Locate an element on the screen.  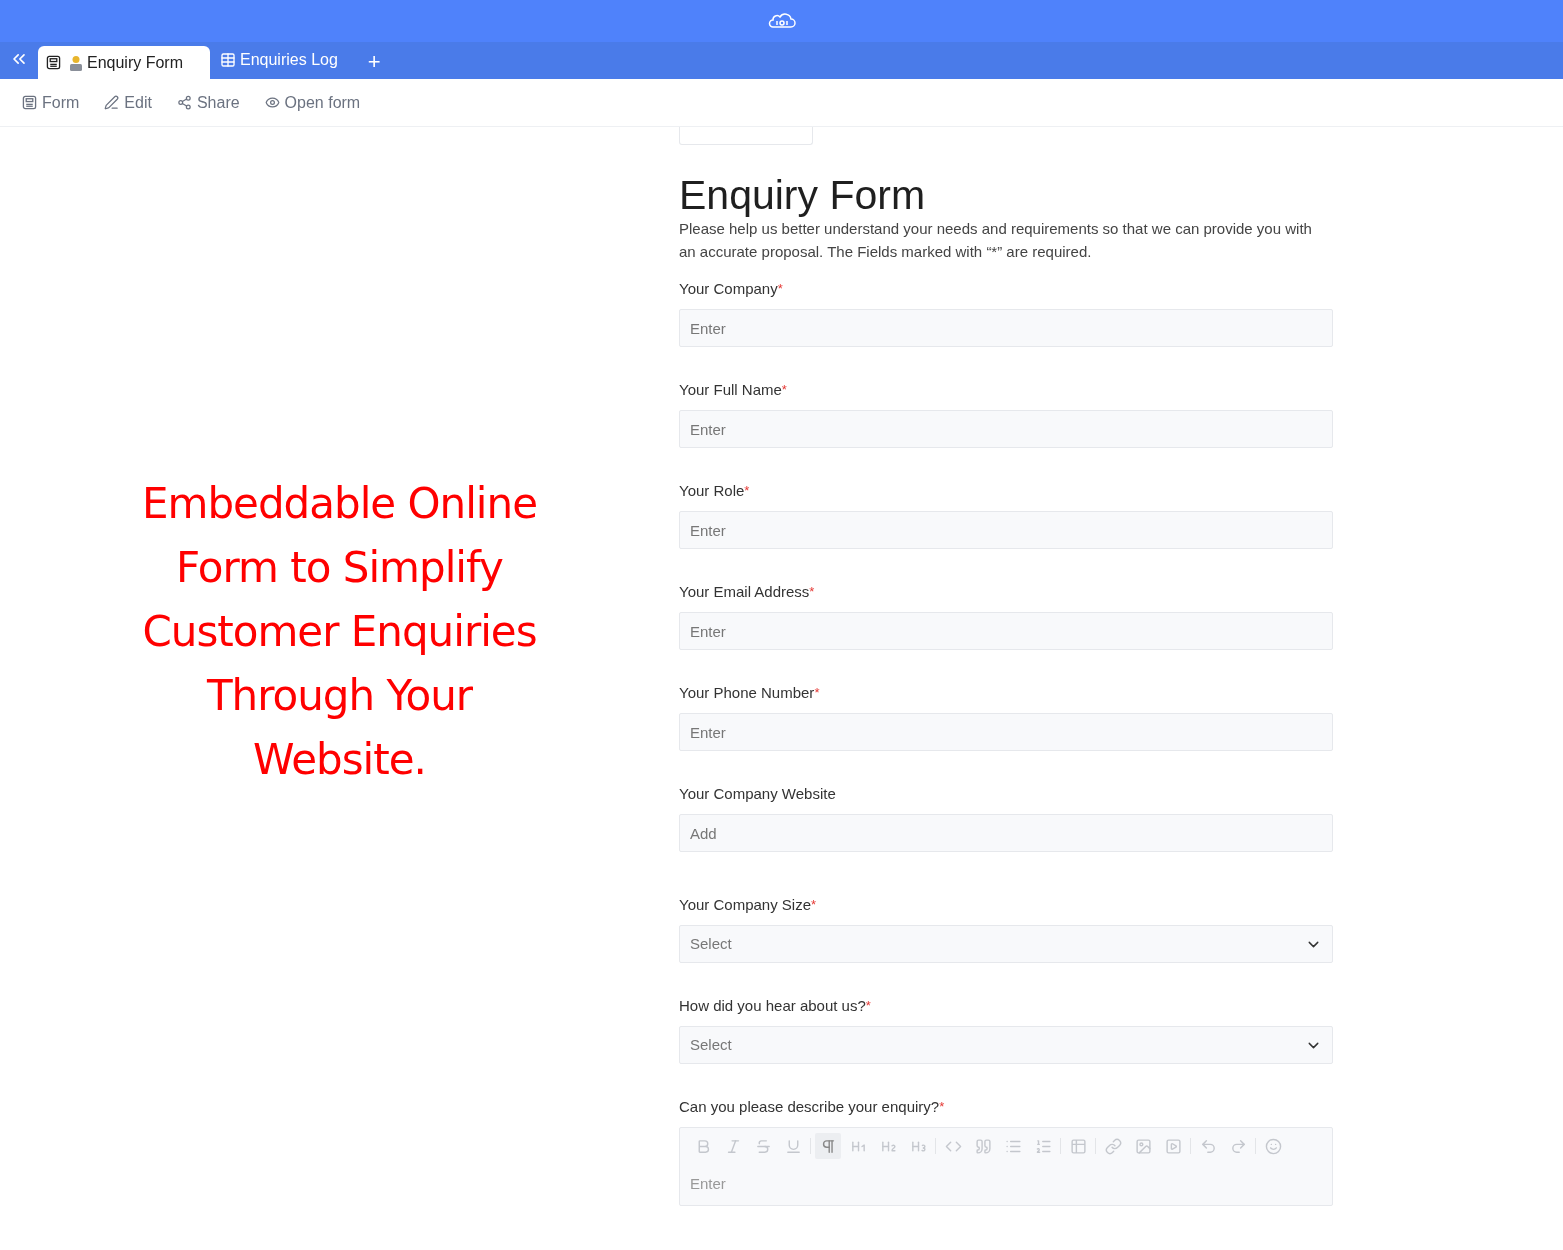
strikethrough-icon is located at coordinates (763, 1146).